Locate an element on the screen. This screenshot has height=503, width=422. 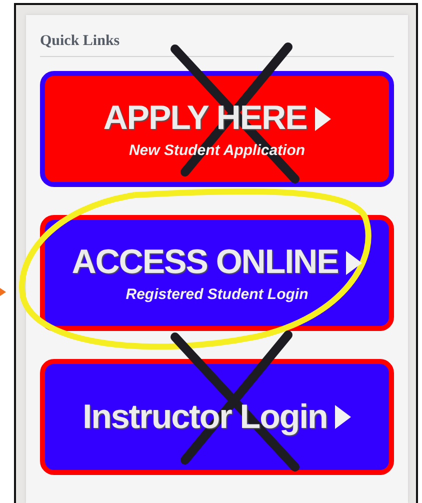
arrow-mark is located at coordinates (3, 292).